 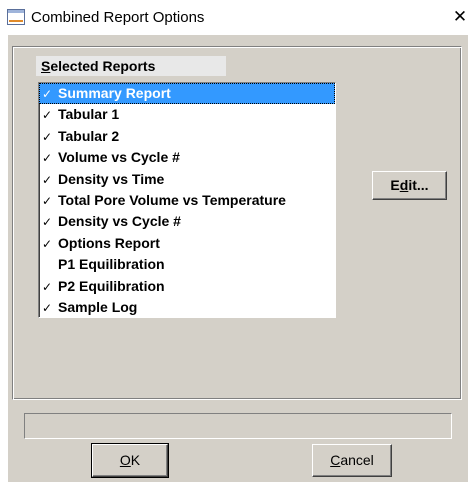 What do you see at coordinates (111, 285) in the screenshot?
I see `report-label: P2 Equilibration` at bounding box center [111, 285].